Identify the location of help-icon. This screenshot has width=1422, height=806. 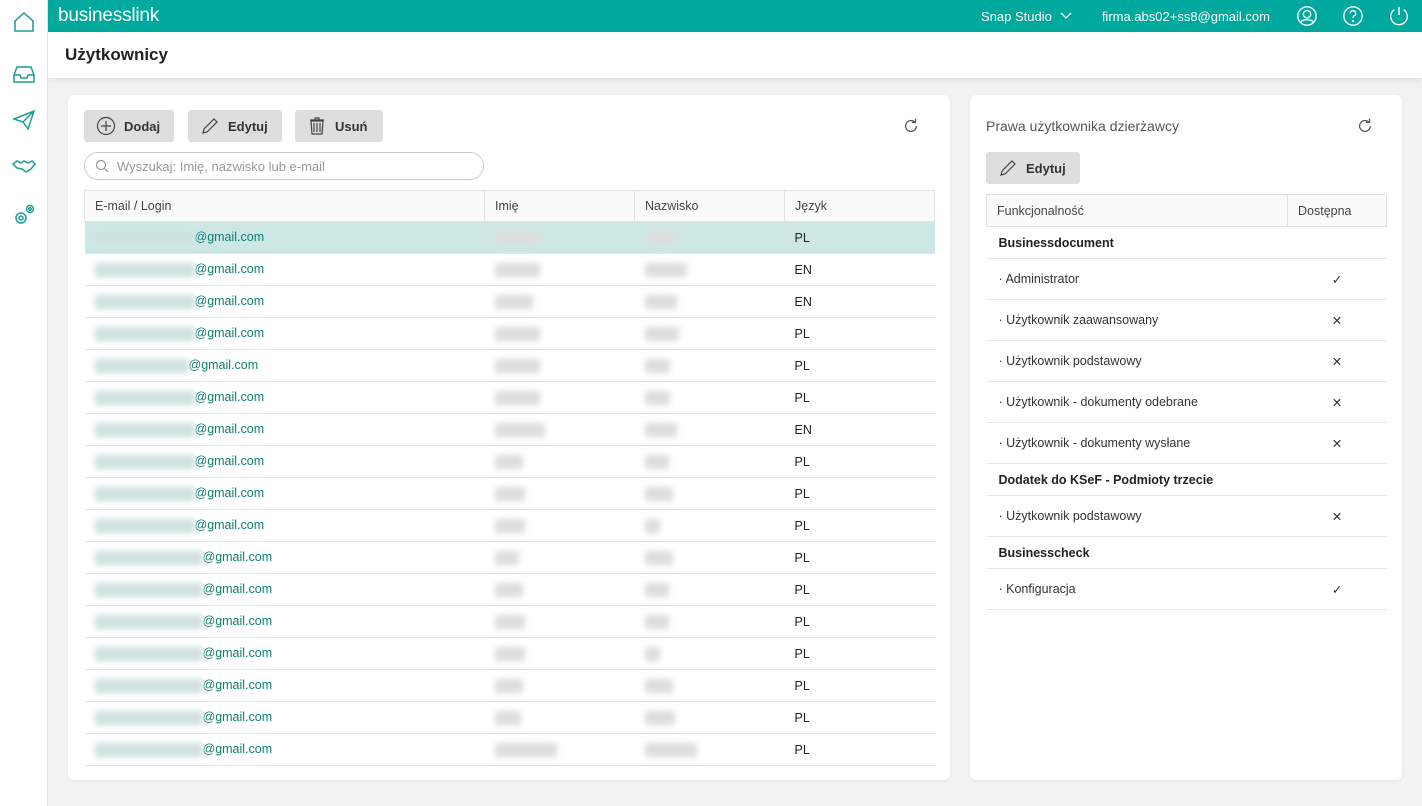
(1353, 16).